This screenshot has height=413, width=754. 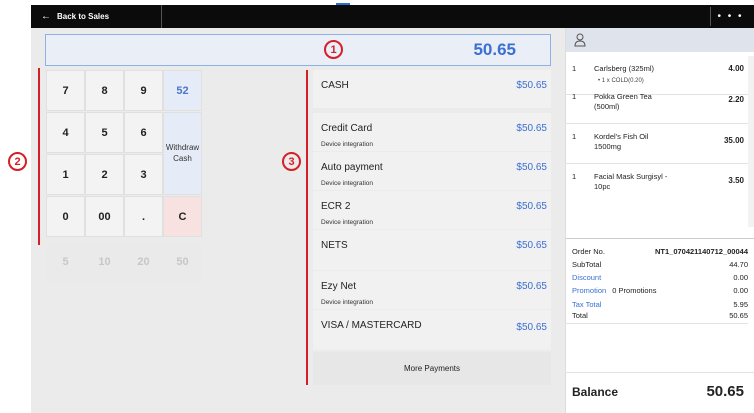 What do you see at coordinates (65, 132) in the screenshot?
I see `key-4: 4` at bounding box center [65, 132].